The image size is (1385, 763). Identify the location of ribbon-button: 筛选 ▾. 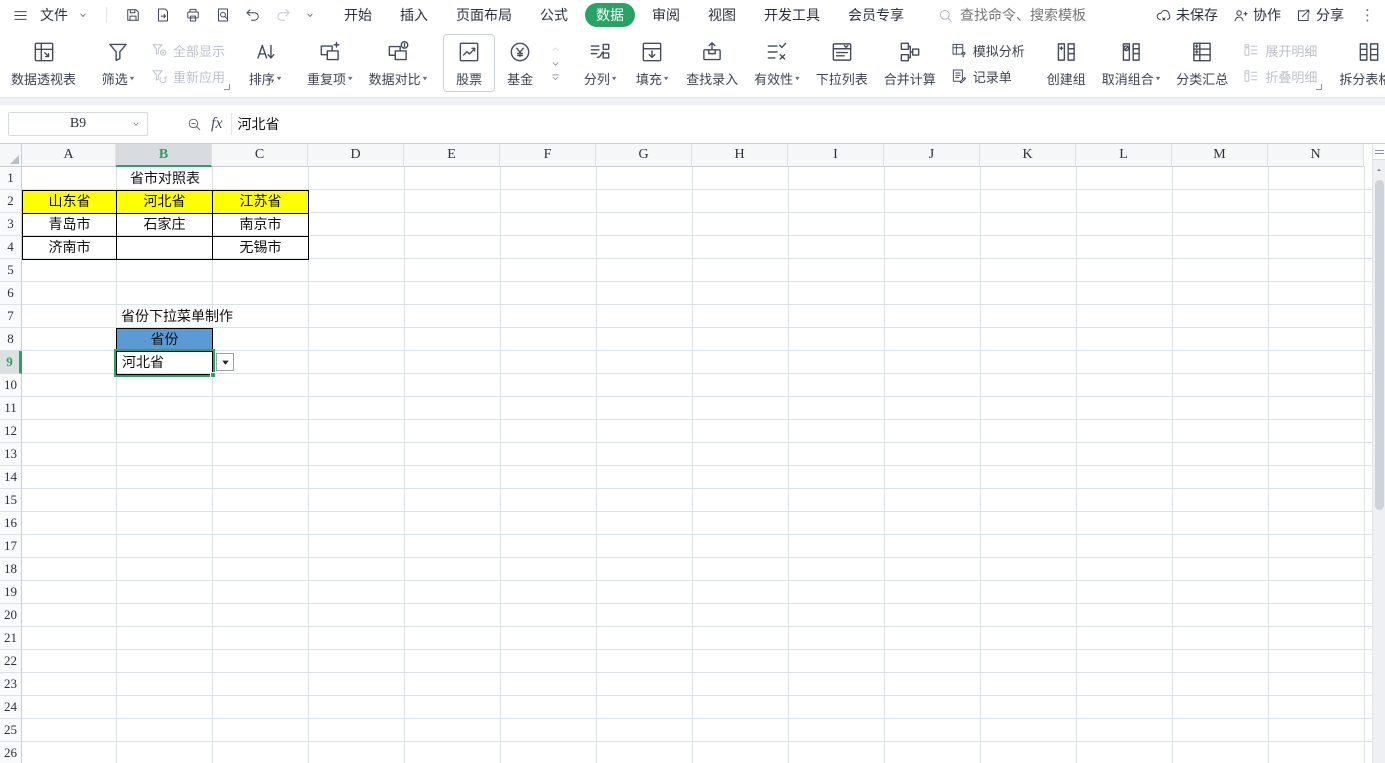
(118, 63).